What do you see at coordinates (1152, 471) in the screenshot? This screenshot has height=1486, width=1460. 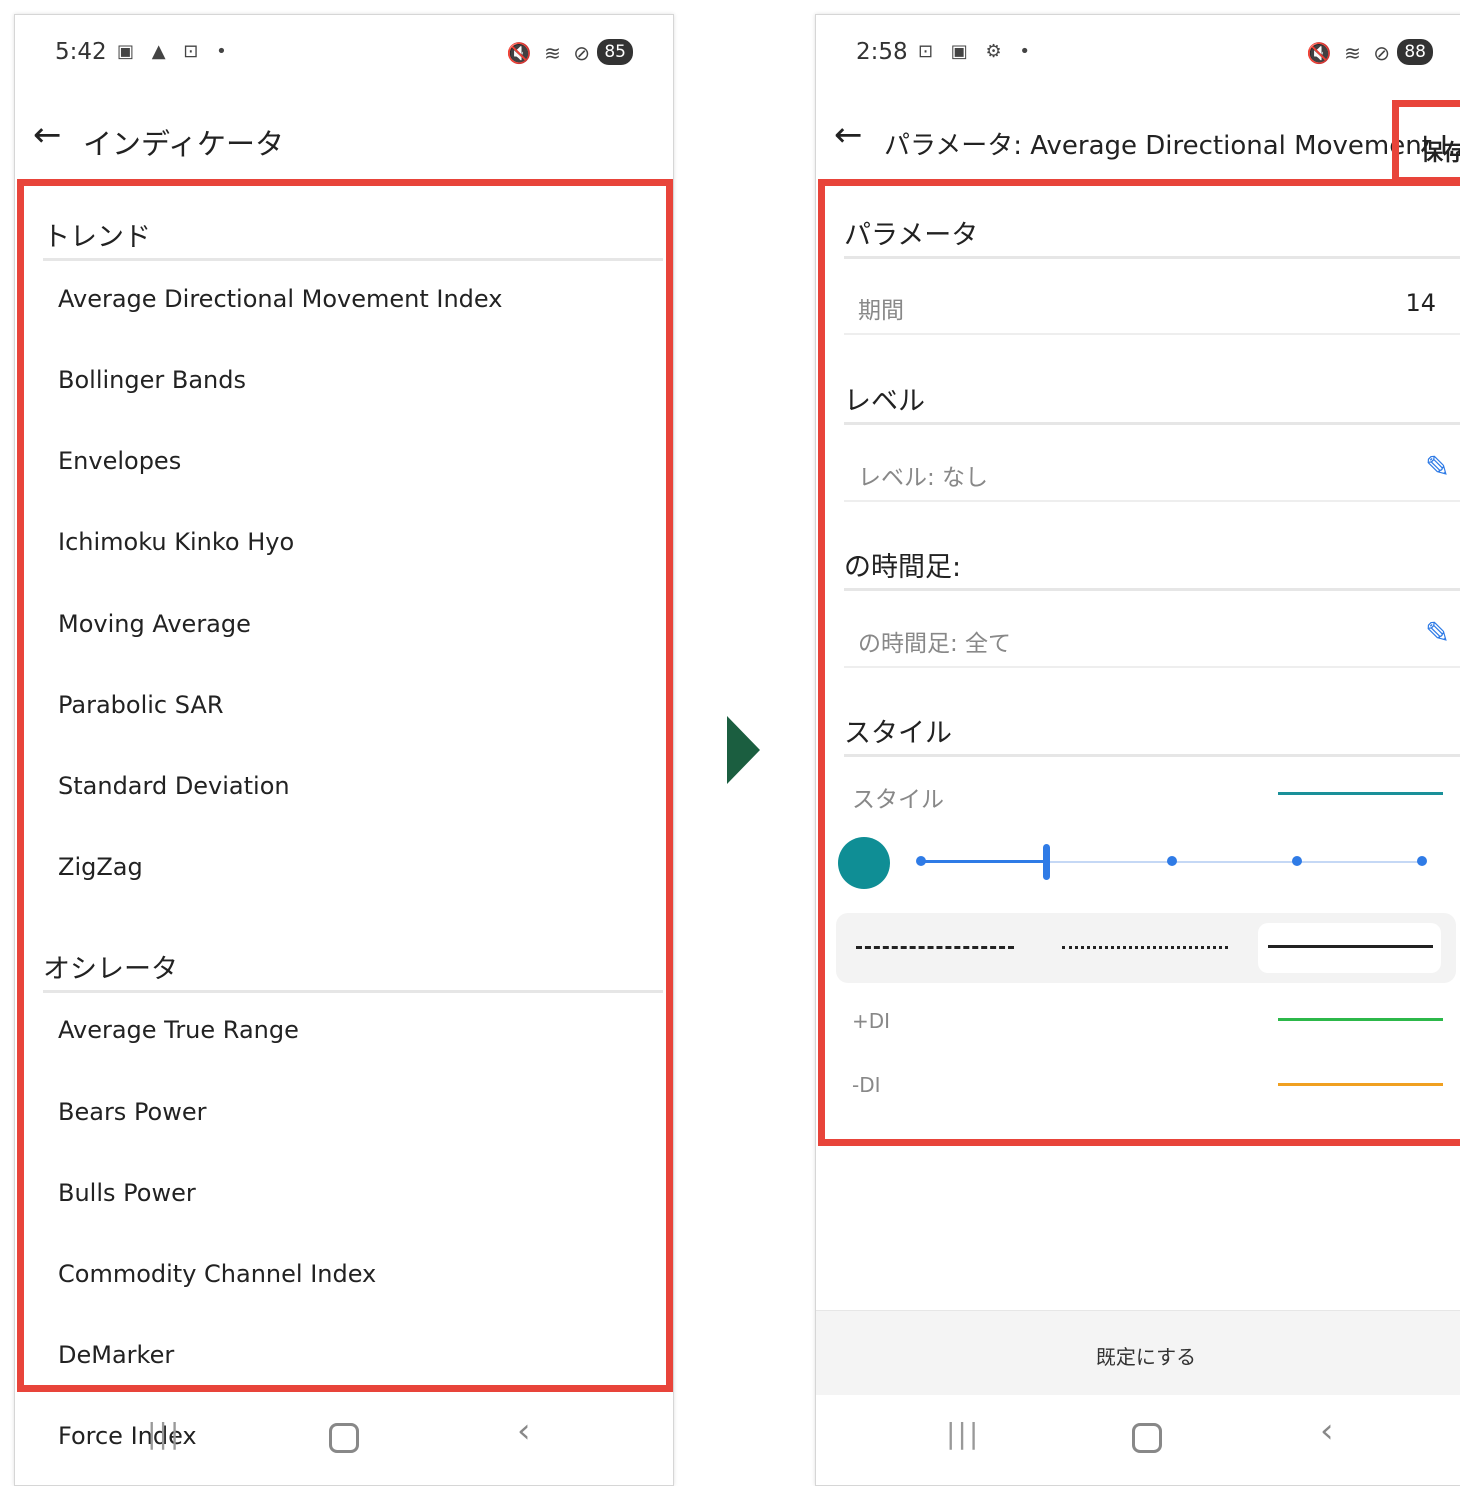 I see `levels-field: レベル: なし ✎` at bounding box center [1152, 471].